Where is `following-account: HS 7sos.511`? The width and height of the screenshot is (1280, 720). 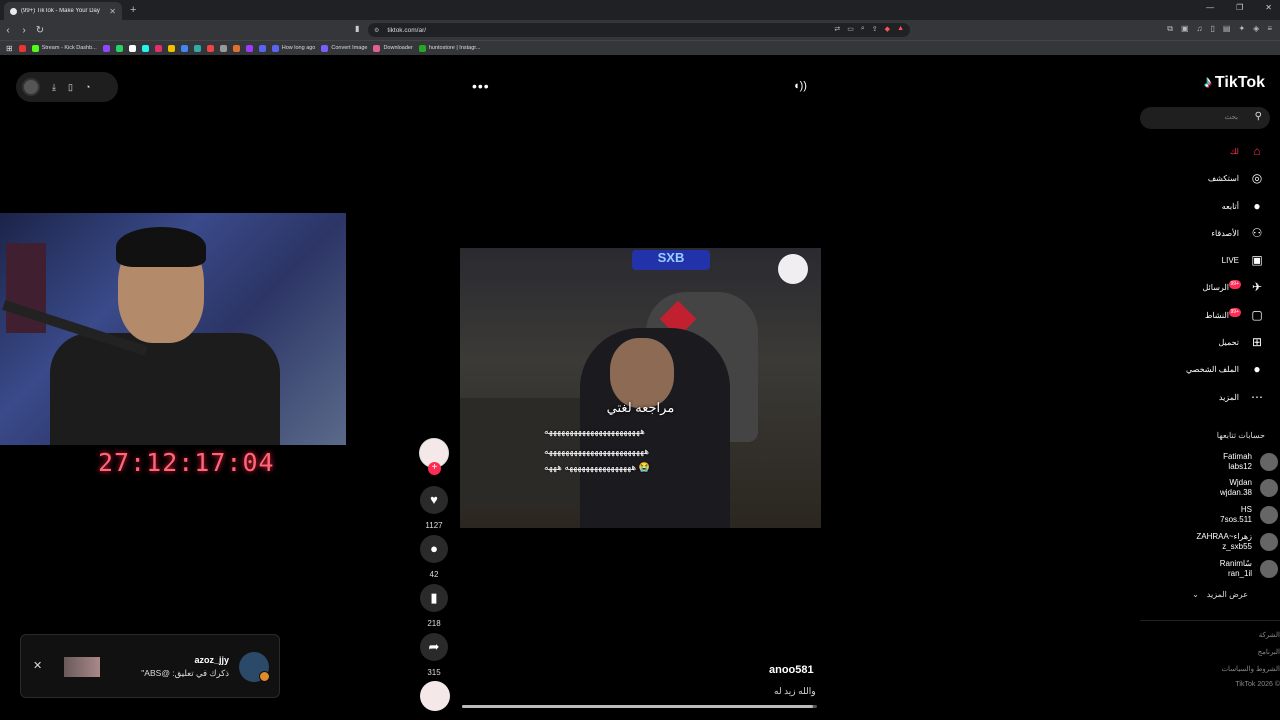
following-account: HS 7sos.511 is located at coordinates (1249, 515).